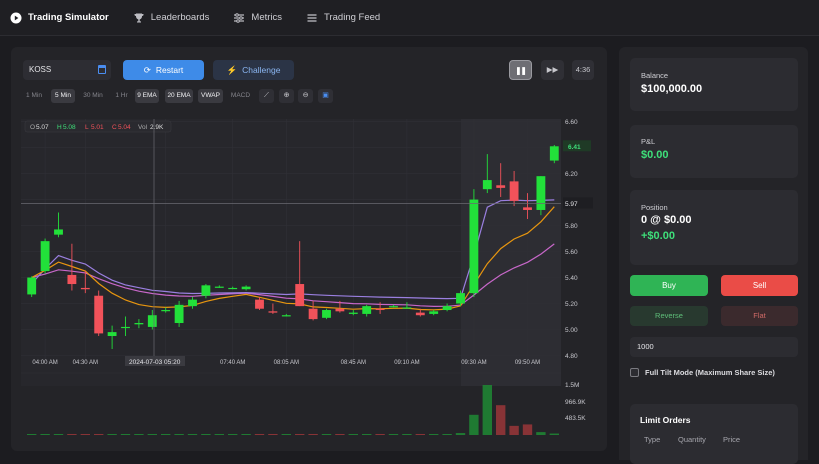  I want to click on ohlc-open: 5.07, so click(42, 127).